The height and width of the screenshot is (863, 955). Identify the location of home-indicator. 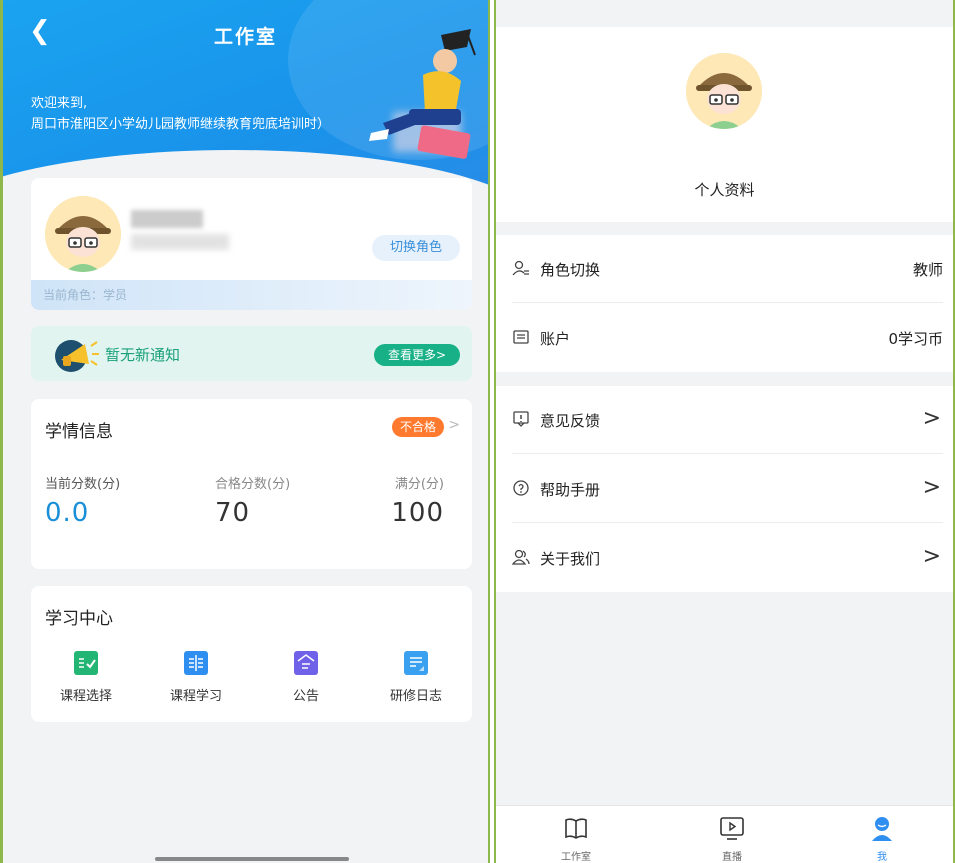
(252, 859).